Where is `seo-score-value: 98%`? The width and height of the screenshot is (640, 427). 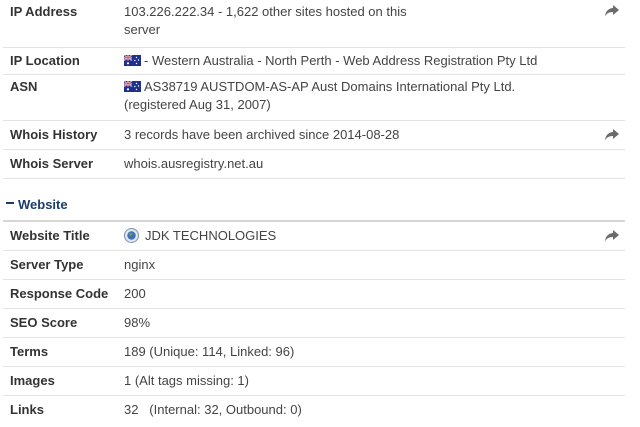 seo-score-value: 98% is located at coordinates (137, 322).